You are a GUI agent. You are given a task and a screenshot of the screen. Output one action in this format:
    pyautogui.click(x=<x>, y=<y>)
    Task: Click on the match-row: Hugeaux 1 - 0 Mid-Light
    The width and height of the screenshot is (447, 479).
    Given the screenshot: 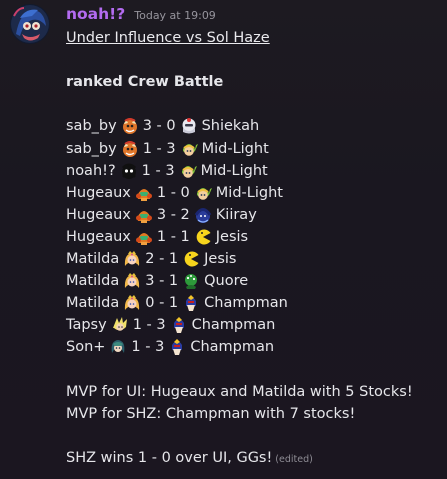 What is the action you would take?
    pyautogui.click(x=253, y=193)
    